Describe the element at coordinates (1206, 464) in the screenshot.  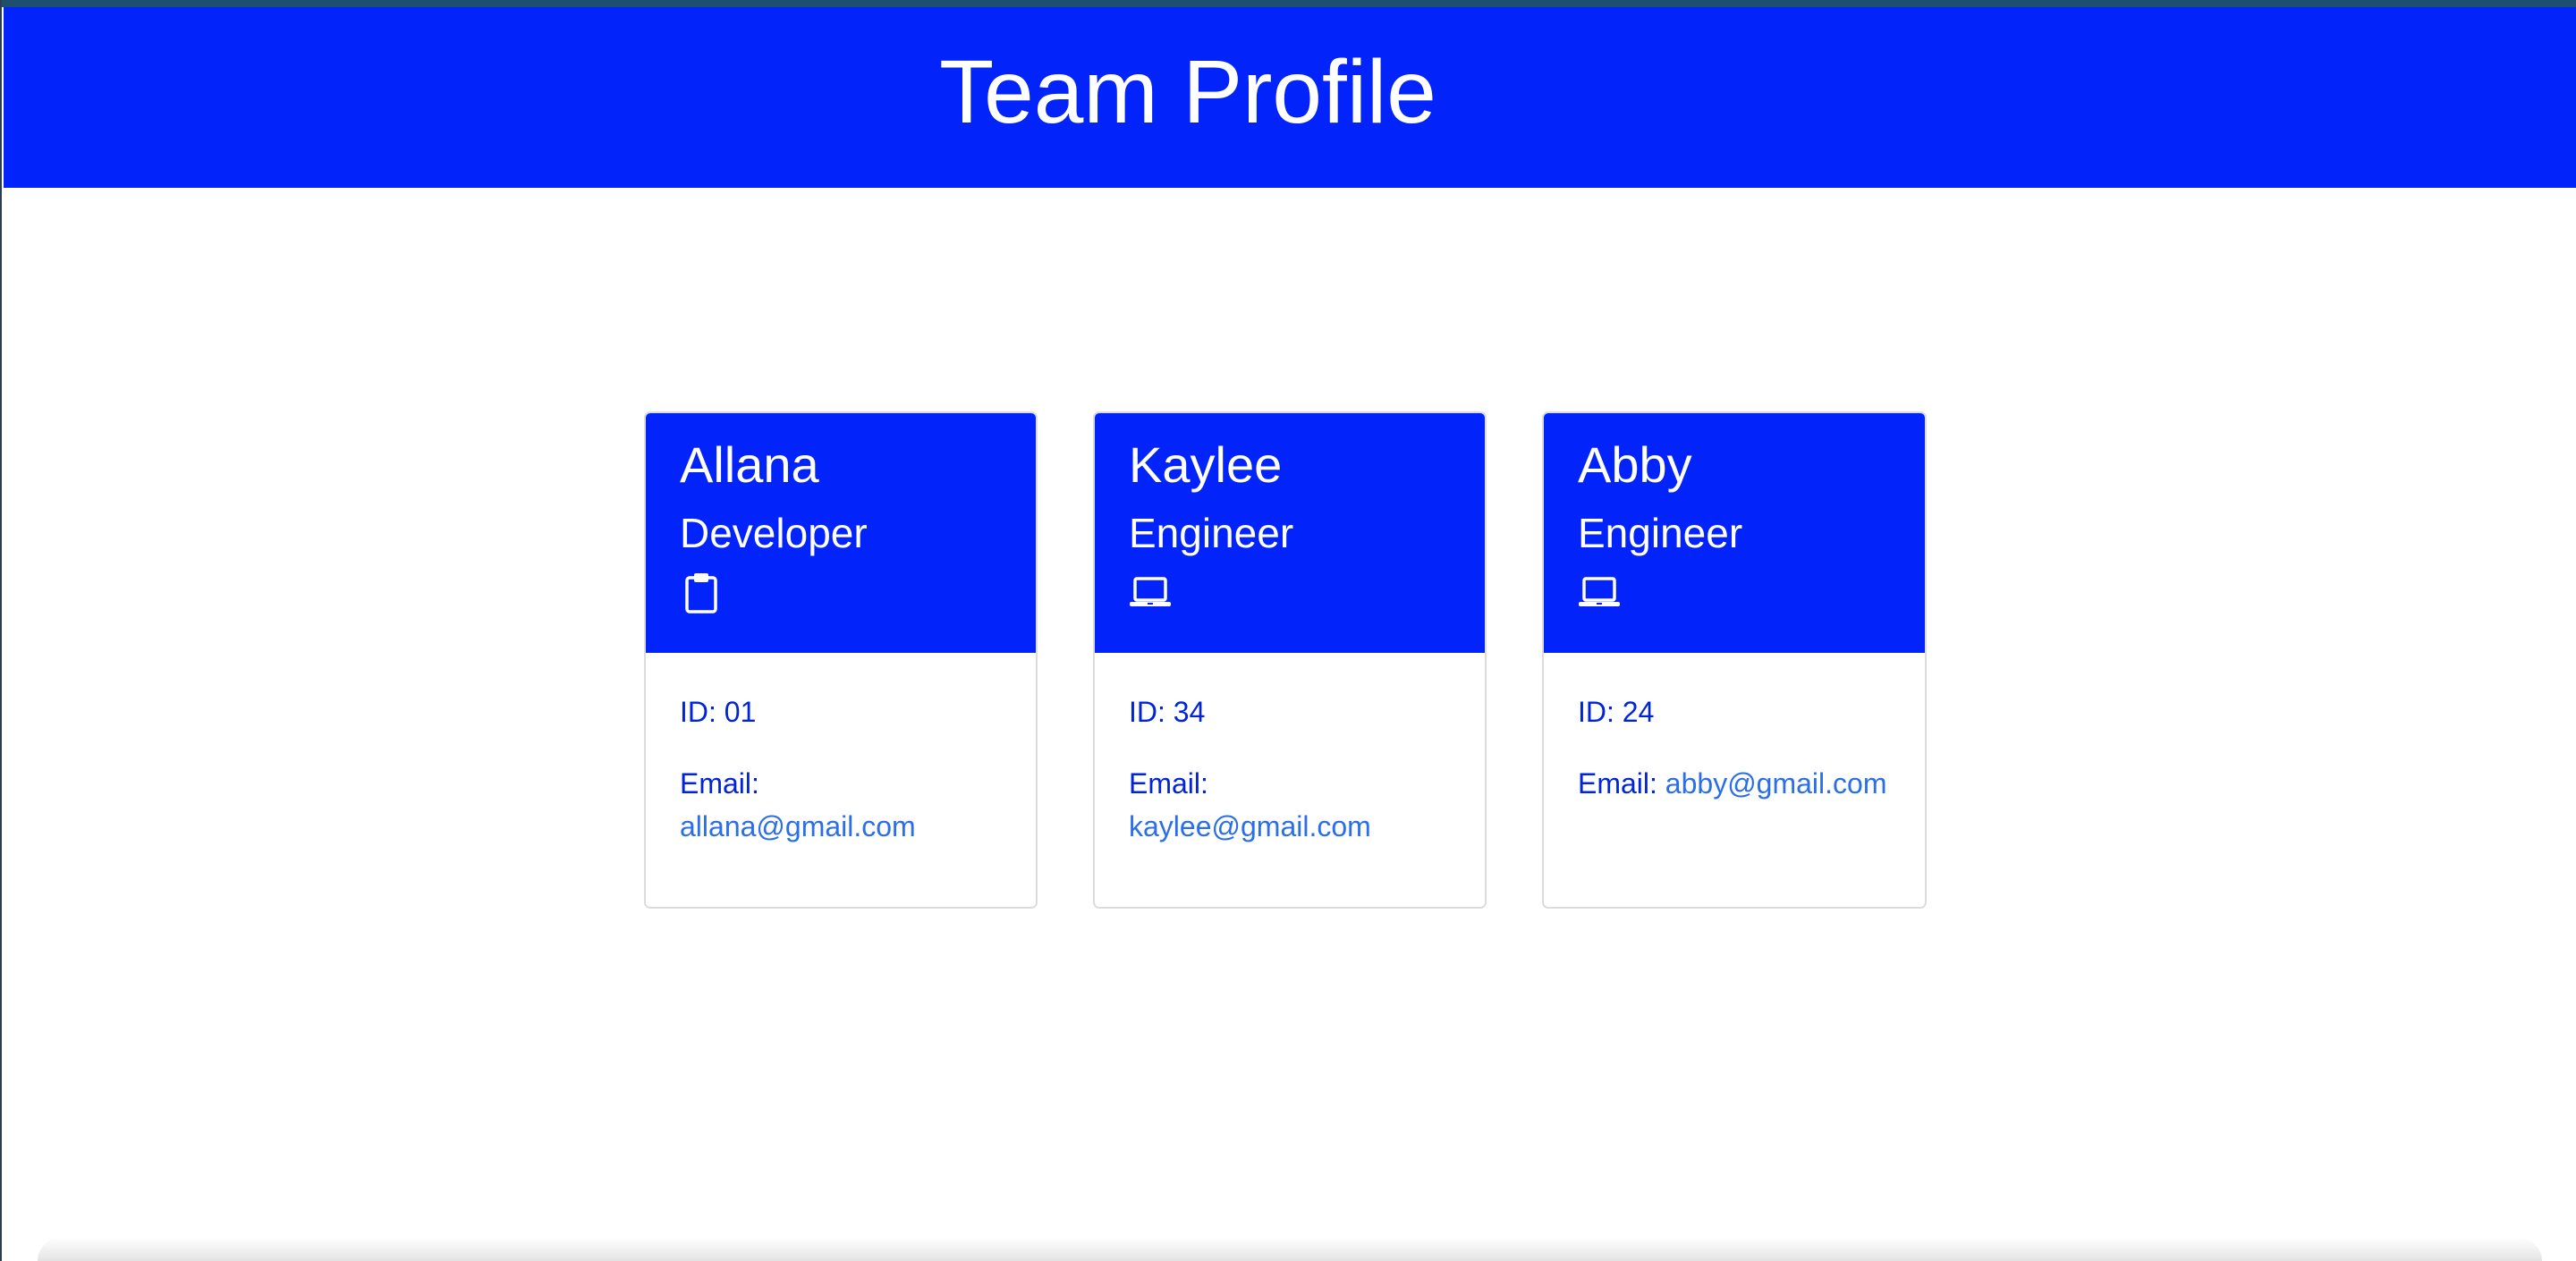
I see `member-name: Kaylee` at that location.